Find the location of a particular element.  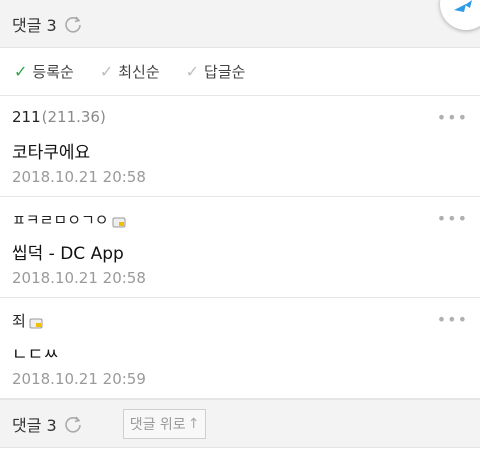

up-button-label: 댓글 위로 is located at coordinates (157, 424).